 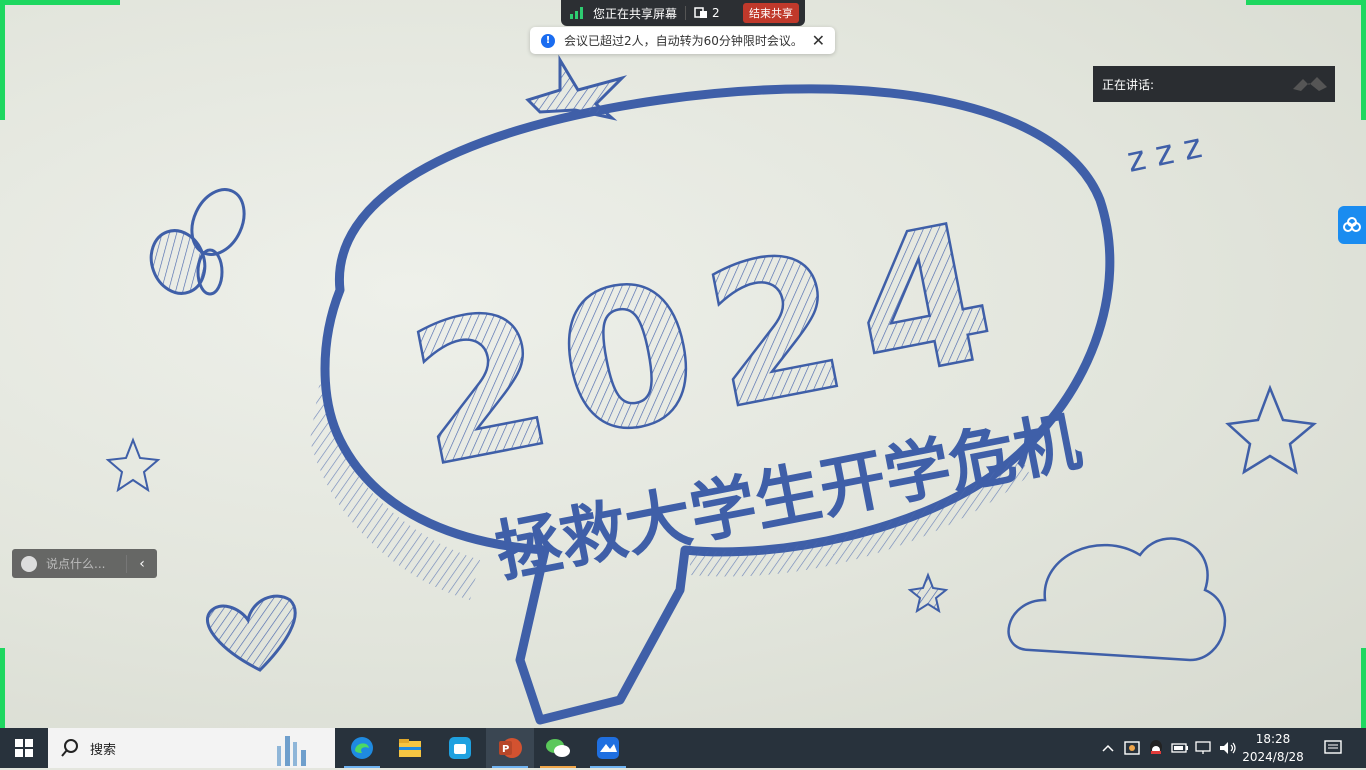 What do you see at coordinates (142, 564) in the screenshot?
I see `collapse-chevron-icon: ‹` at bounding box center [142, 564].